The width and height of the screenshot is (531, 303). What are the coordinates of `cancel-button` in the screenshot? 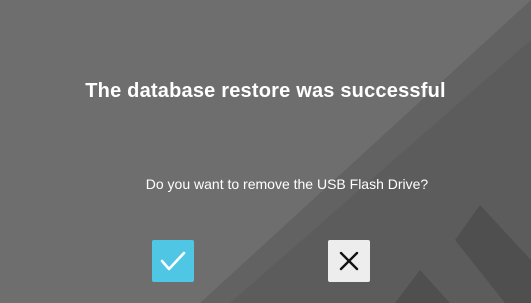 It's located at (349, 261).